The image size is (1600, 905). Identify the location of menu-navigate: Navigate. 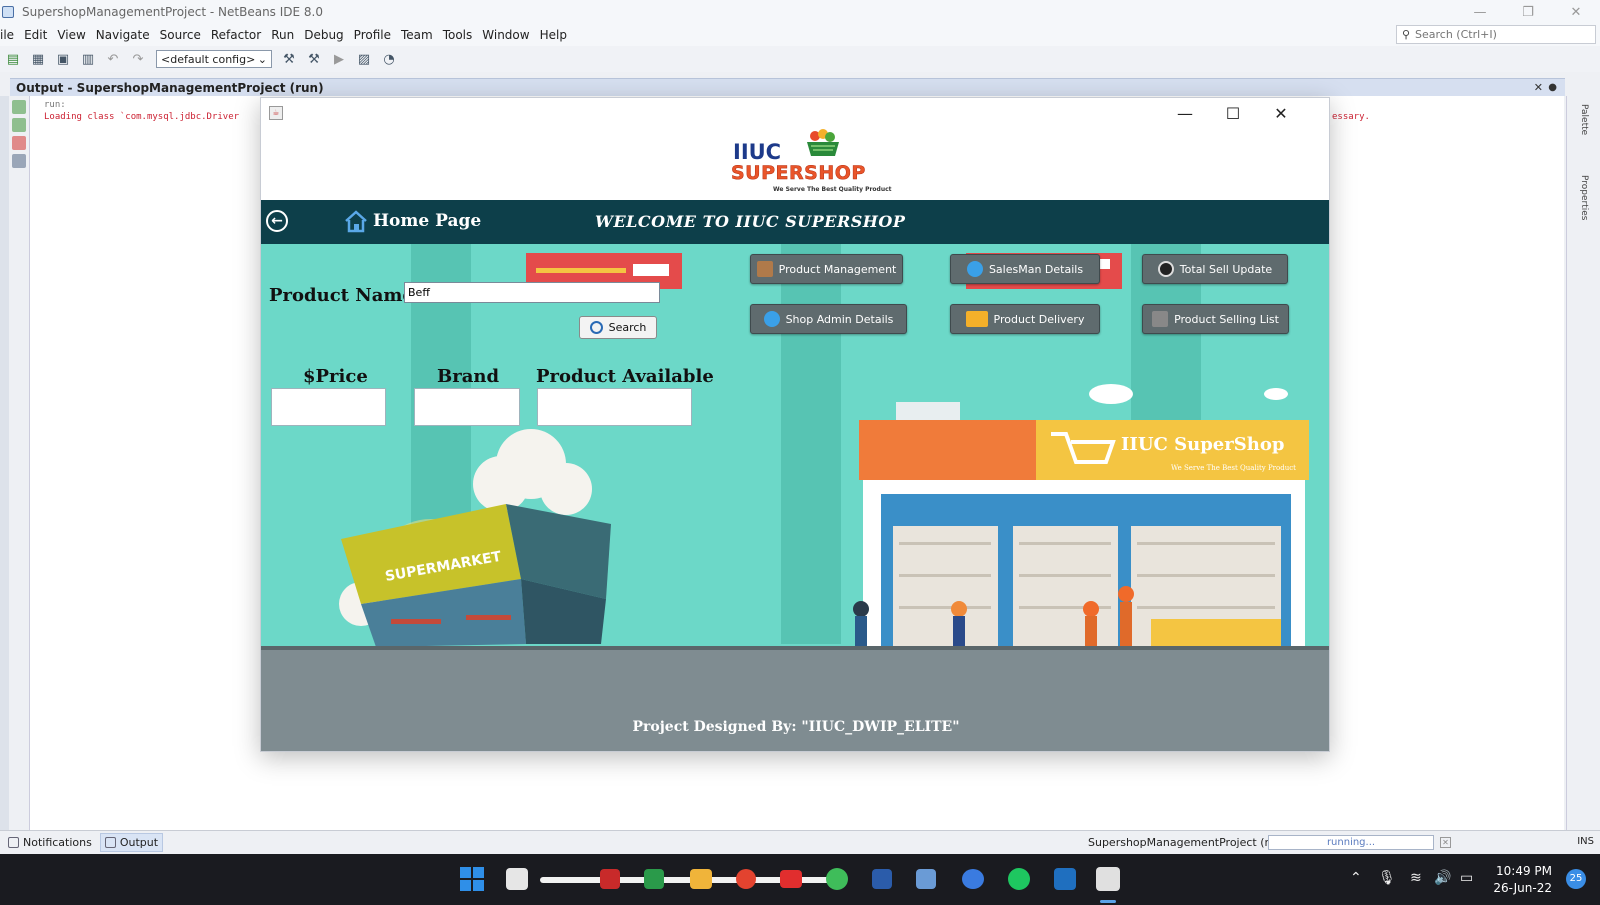
(123, 35).